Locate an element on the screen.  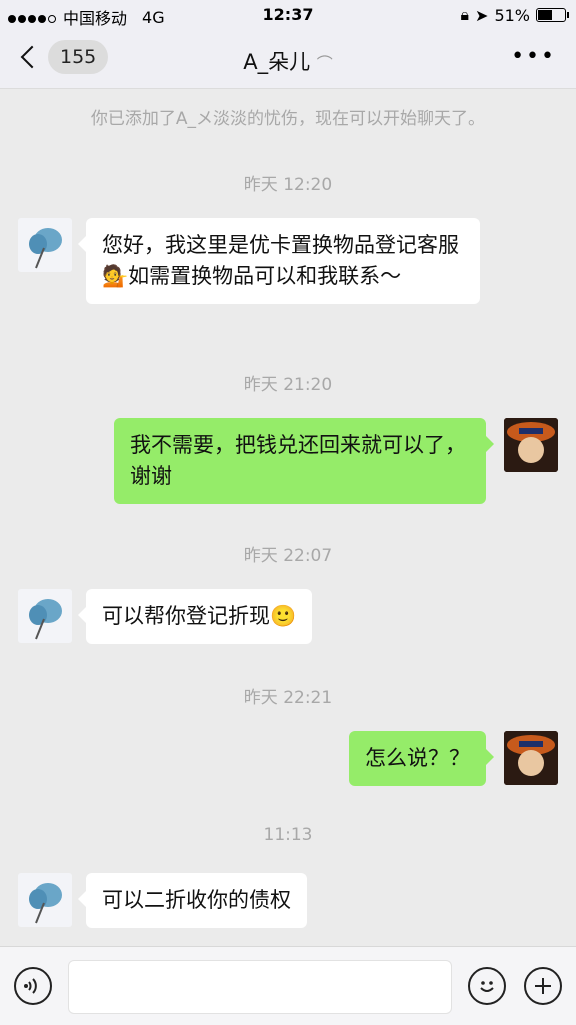
chat-title-text: A_朵儿 is located at coordinates (277, 62).